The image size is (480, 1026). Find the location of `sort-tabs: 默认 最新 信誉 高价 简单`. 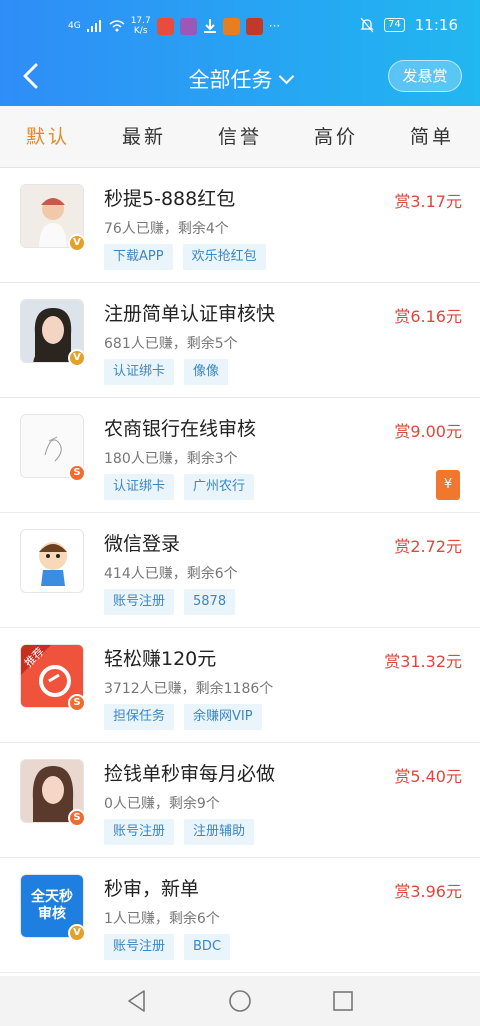

sort-tabs: 默认 最新 信誉 高价 简单 is located at coordinates (240, 137).